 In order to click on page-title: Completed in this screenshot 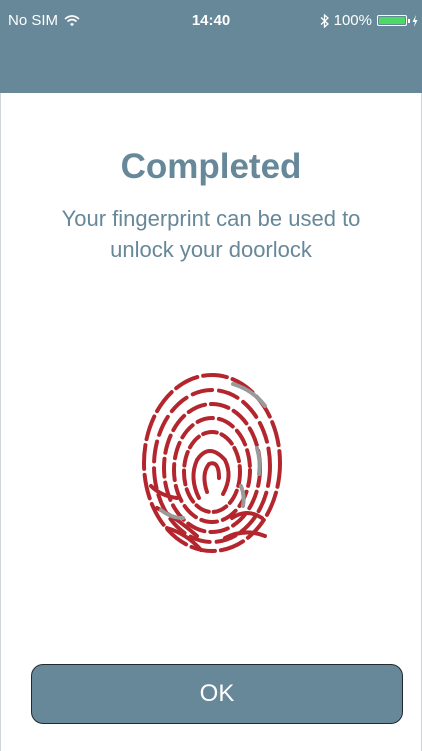, I will do `click(211, 166)`.